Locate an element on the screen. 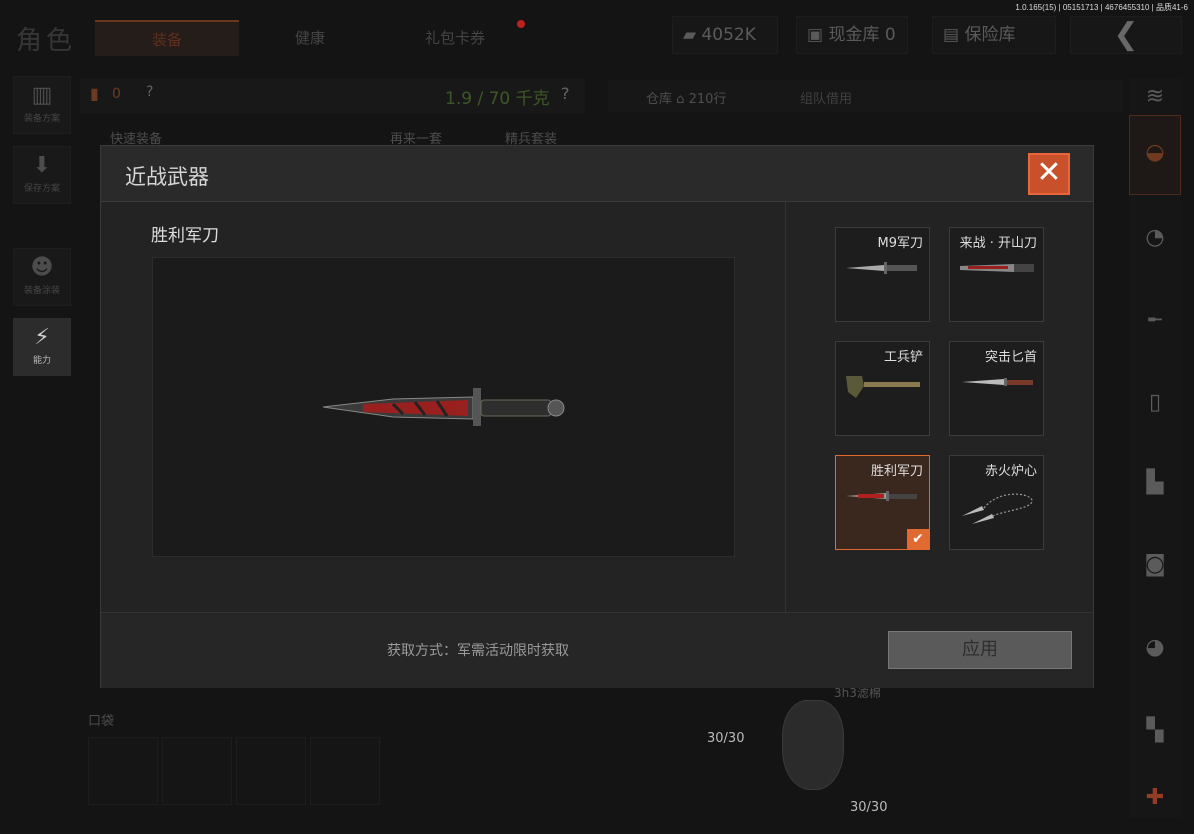  add-icon: ✚ is located at coordinates (1155, 797).